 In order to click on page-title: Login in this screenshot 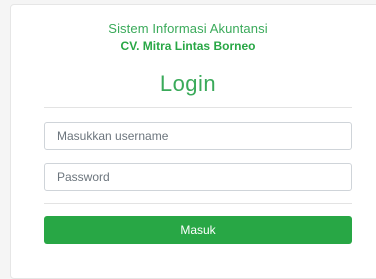, I will do `click(188, 83)`.